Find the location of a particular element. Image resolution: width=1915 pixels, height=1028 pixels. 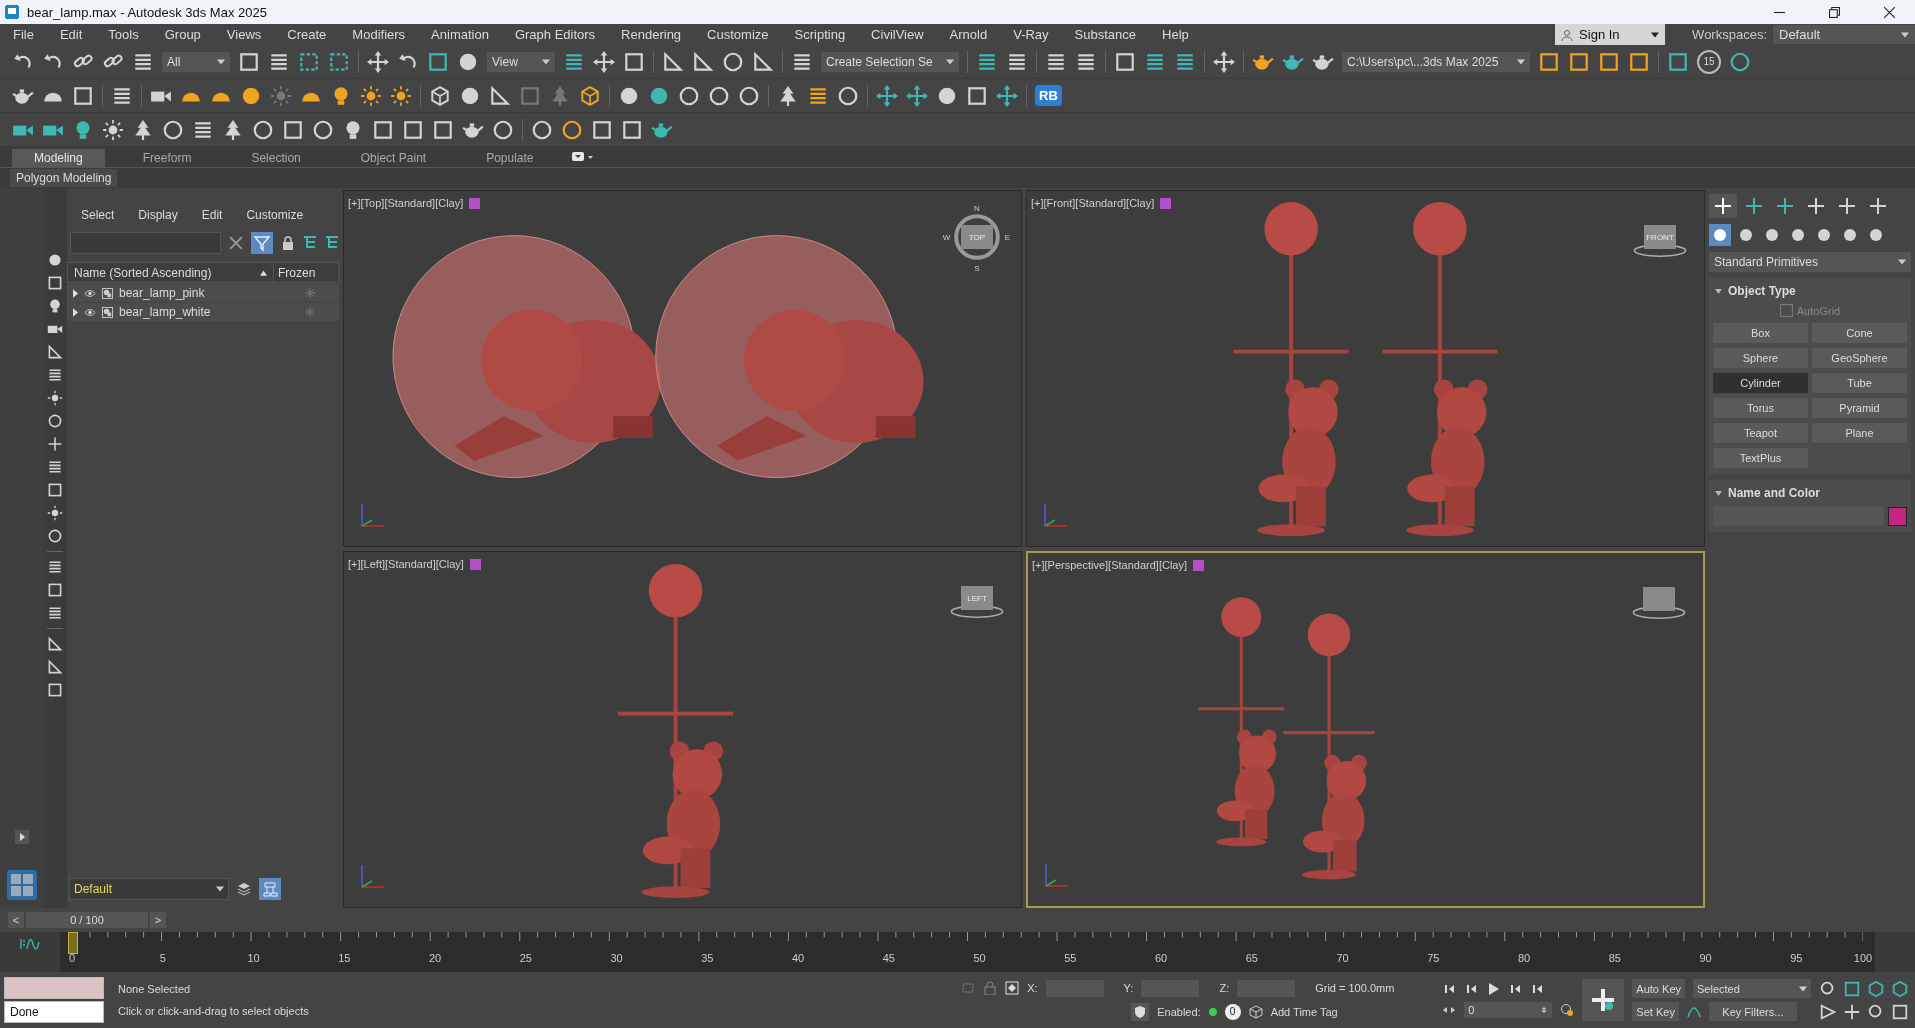

menu-item: Rendering is located at coordinates (651, 34).